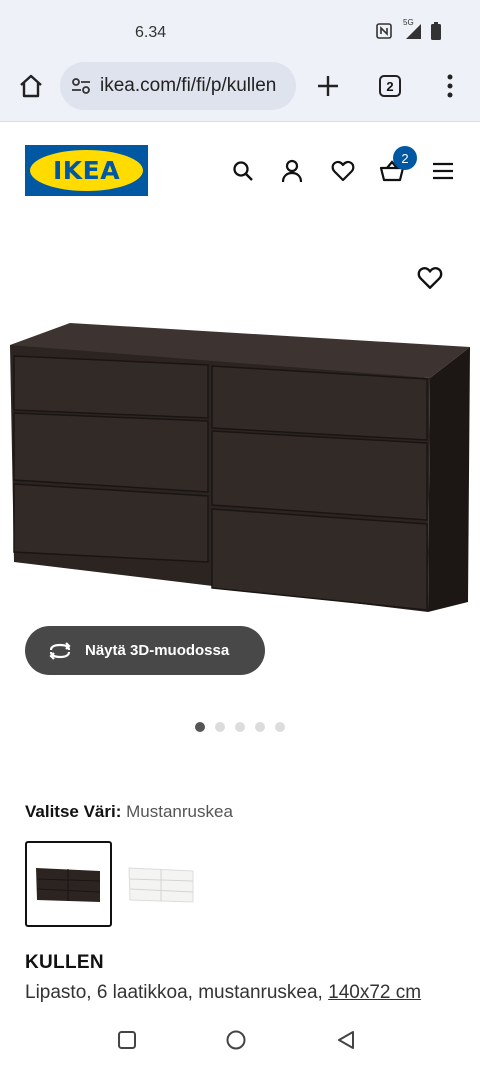 This screenshot has width=480, height=1067. Describe the element at coordinates (68, 884) in the screenshot. I see `color-swatch-mustanruskea` at that location.